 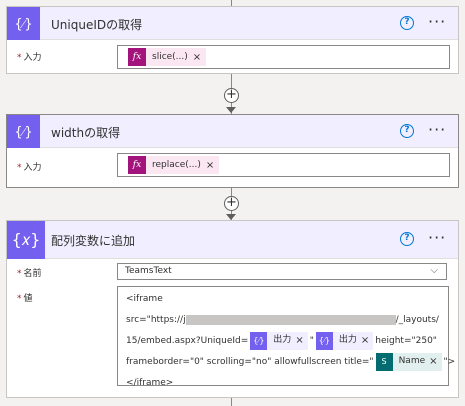 I want to click on input-field: fx slice(...) ×, so click(x=283, y=57).